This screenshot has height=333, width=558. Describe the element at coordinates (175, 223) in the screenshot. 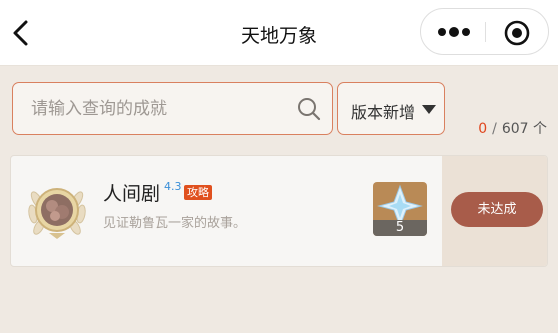

I see `achievement-description: 见证勒鲁瓦一家的故事。` at that location.